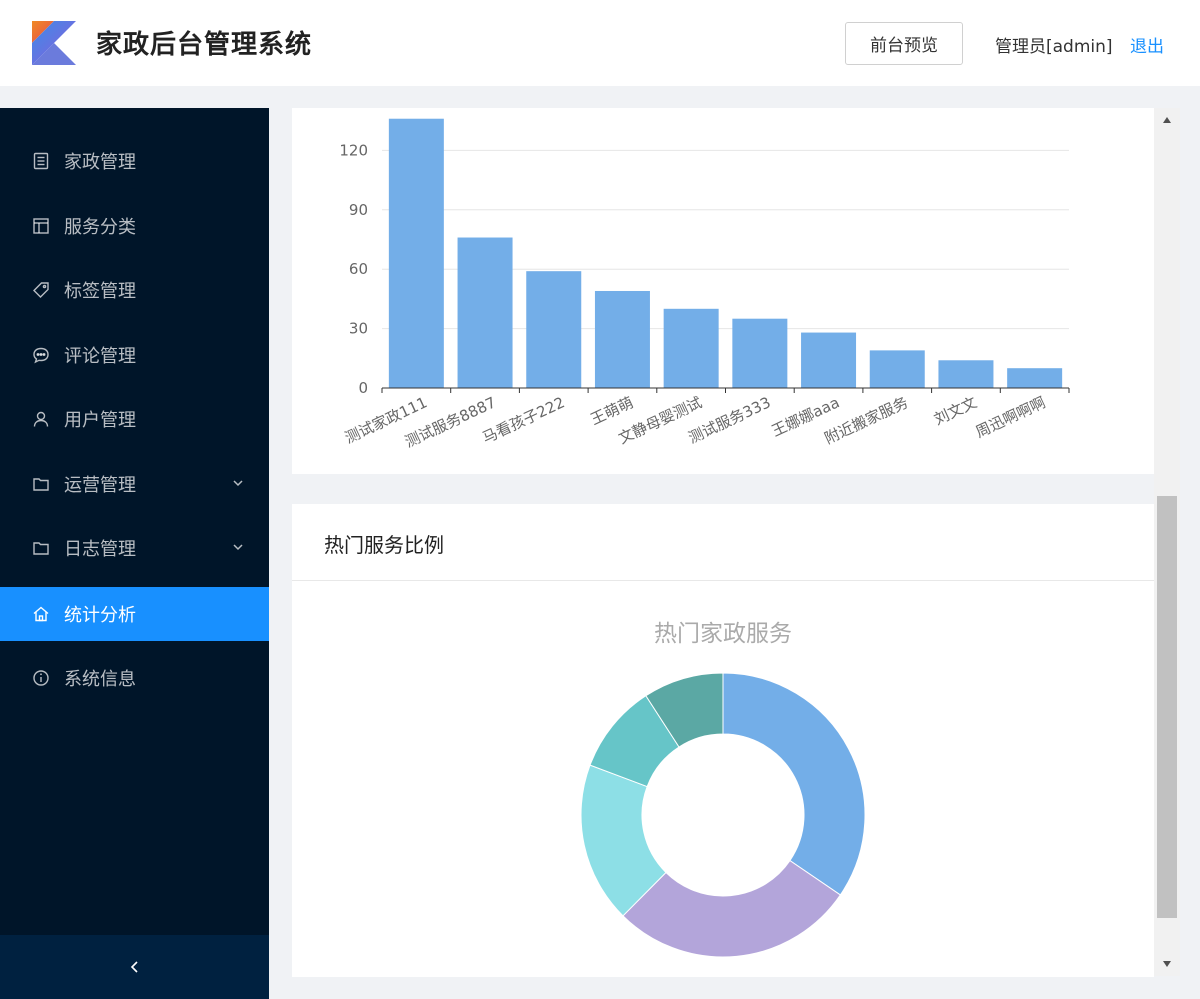 Image resolution: width=1200 pixels, height=999 pixels. I want to click on top-header: 家政后台管理系统 前台预览 管理员[admin] 退出, so click(600, 43).